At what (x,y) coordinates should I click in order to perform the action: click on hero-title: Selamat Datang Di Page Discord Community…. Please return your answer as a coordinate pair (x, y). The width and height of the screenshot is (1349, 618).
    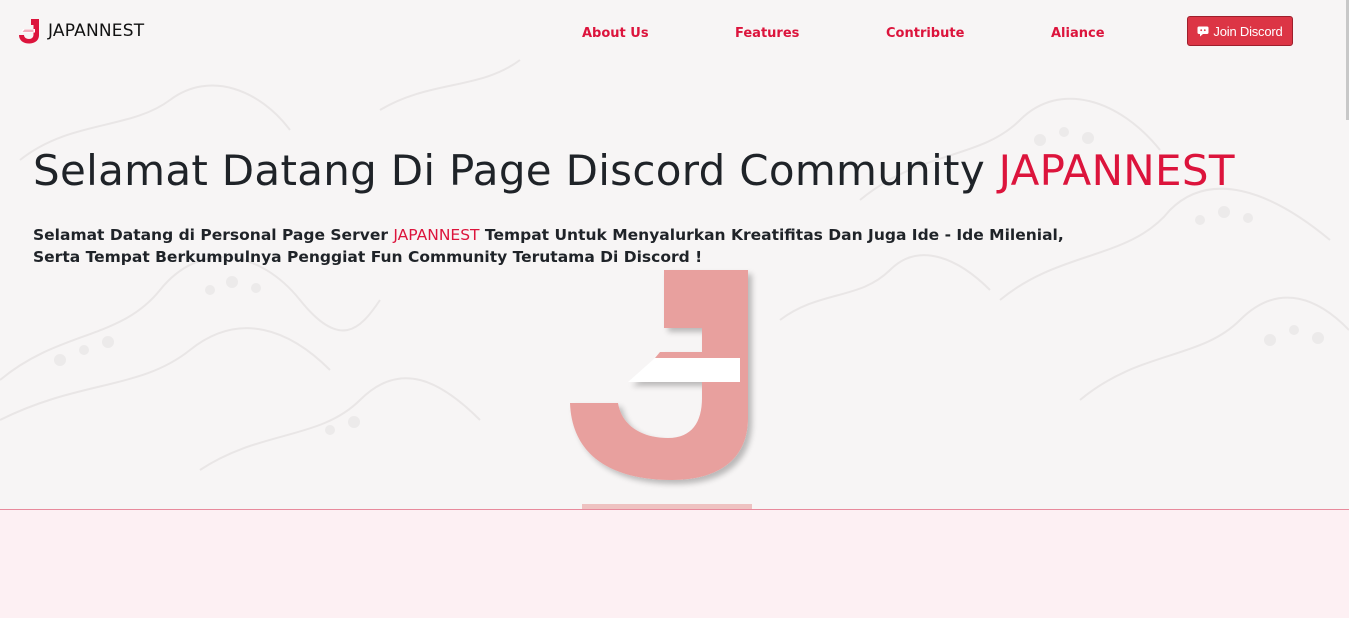
    Looking at the image, I should click on (634, 171).